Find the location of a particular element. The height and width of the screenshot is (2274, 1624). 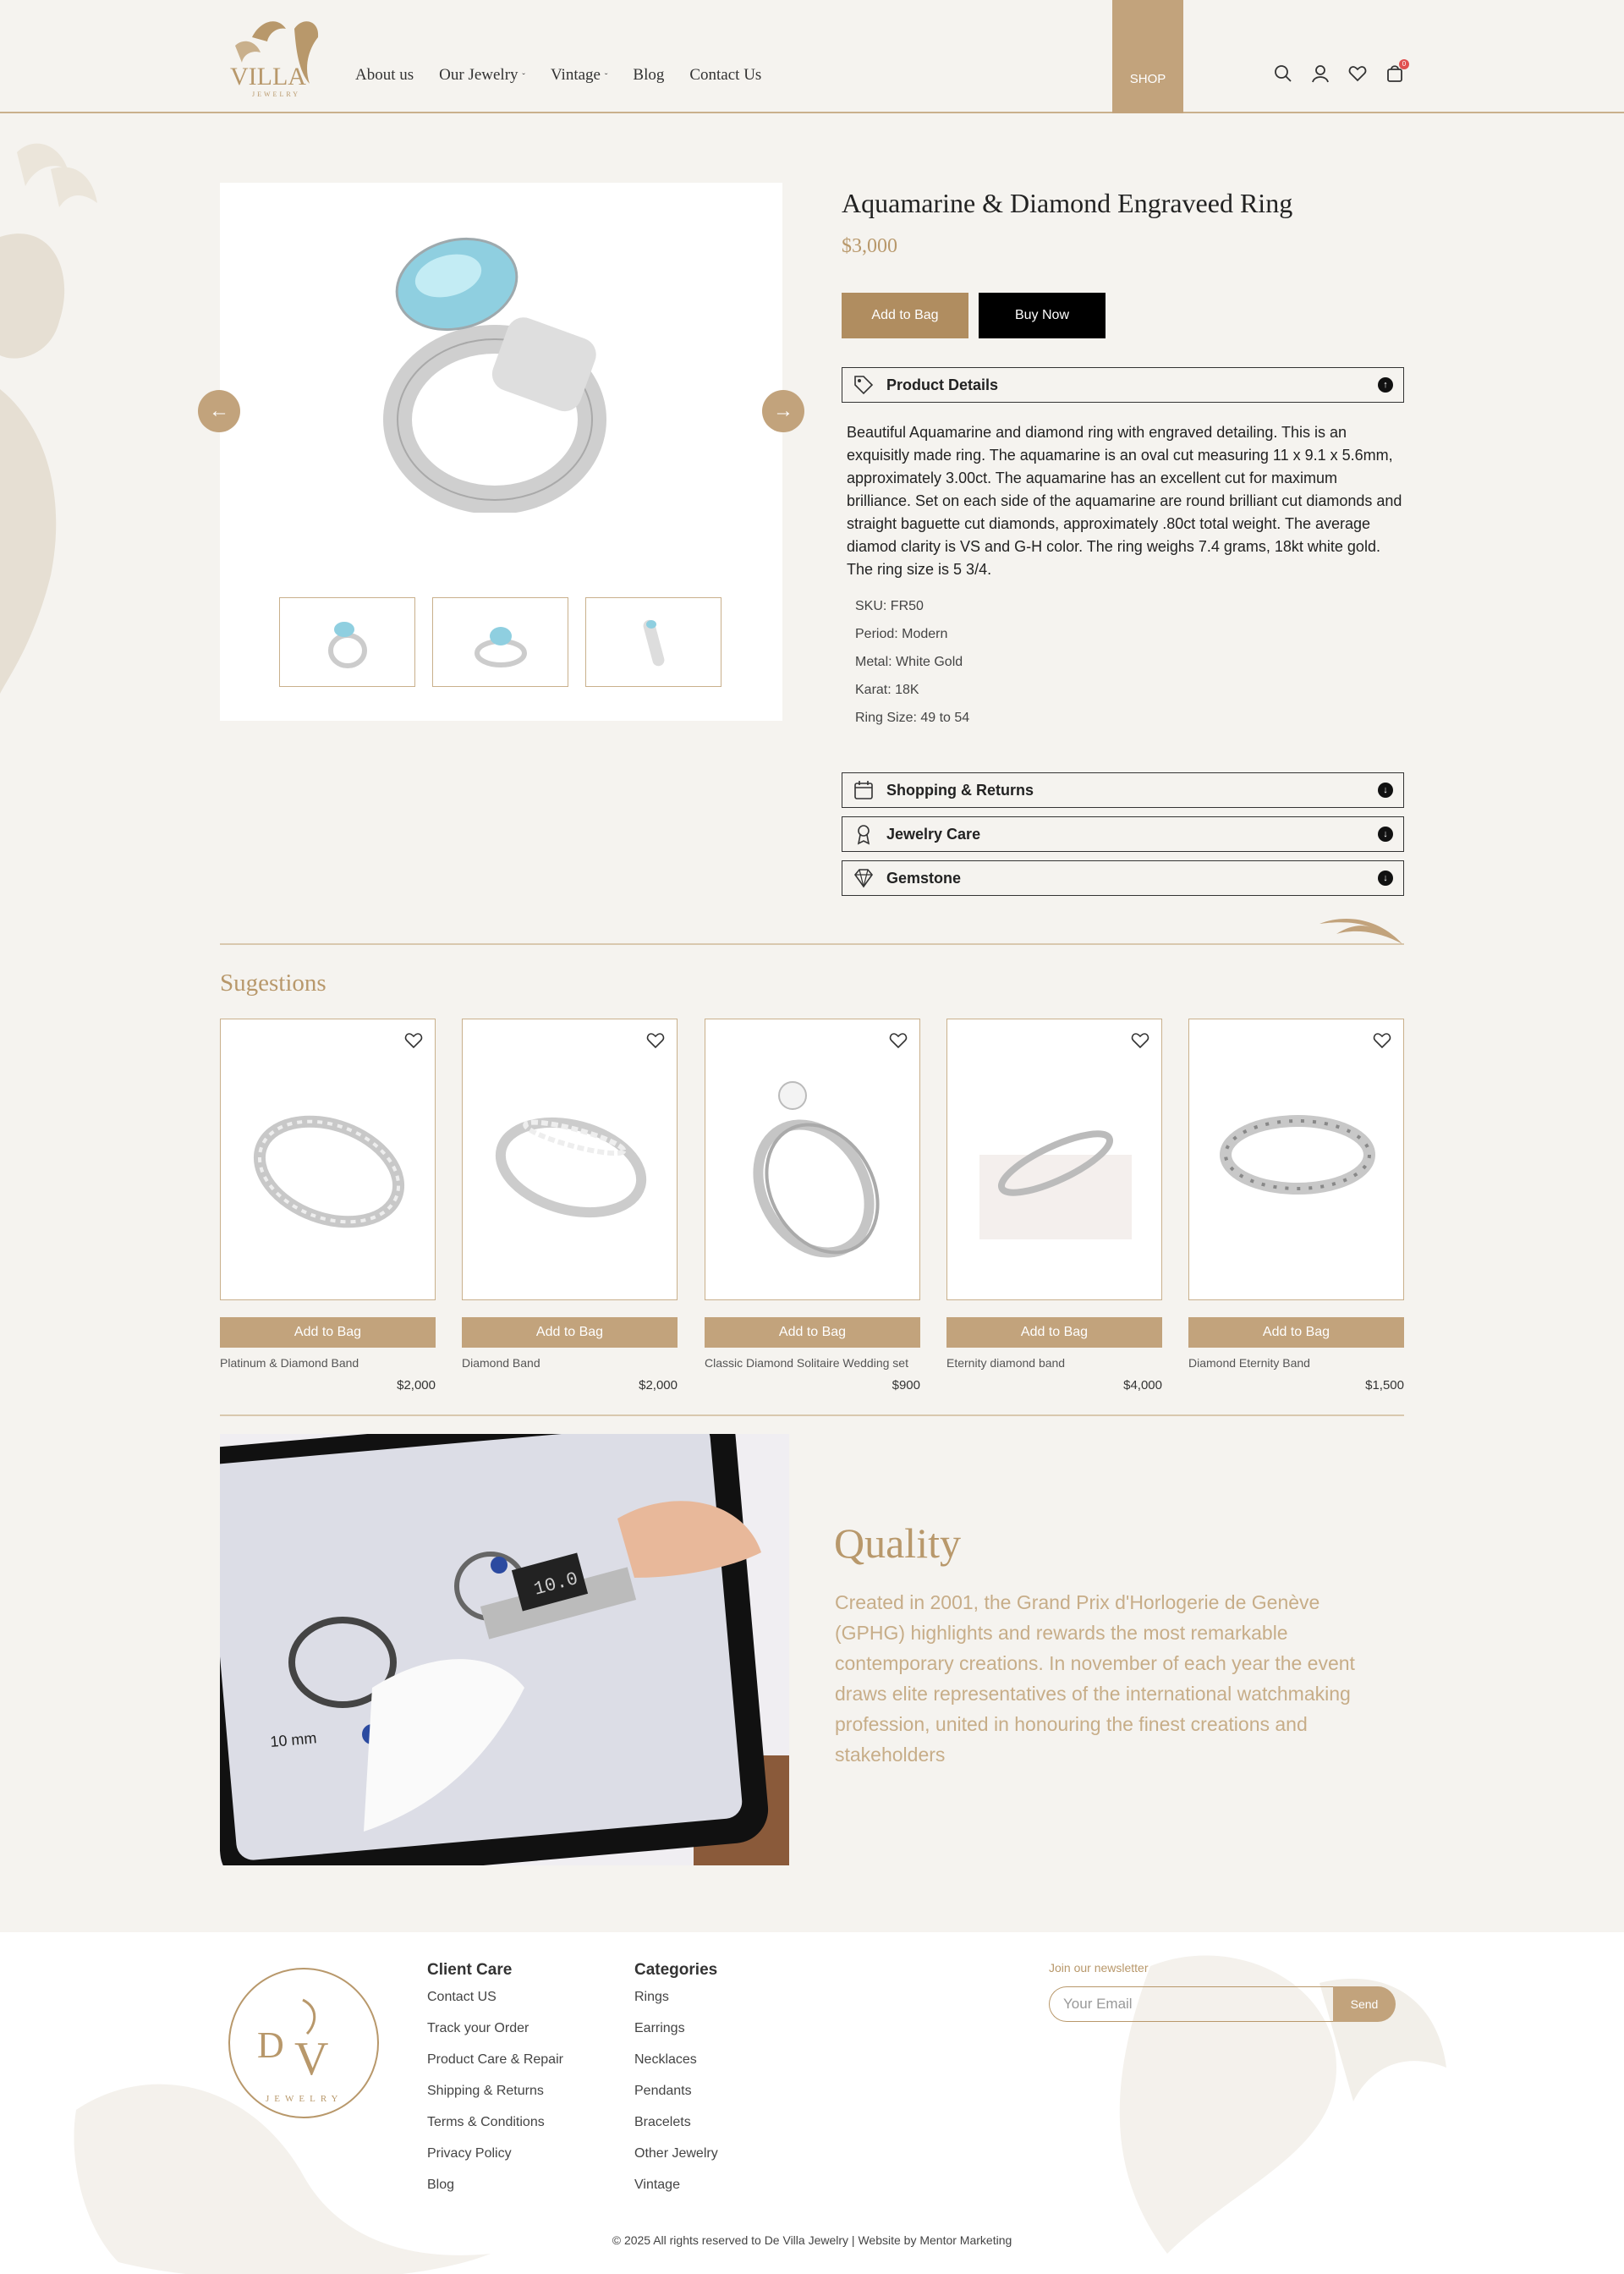

footer-link: Shipping & Returns is located at coordinates (495, 2099).